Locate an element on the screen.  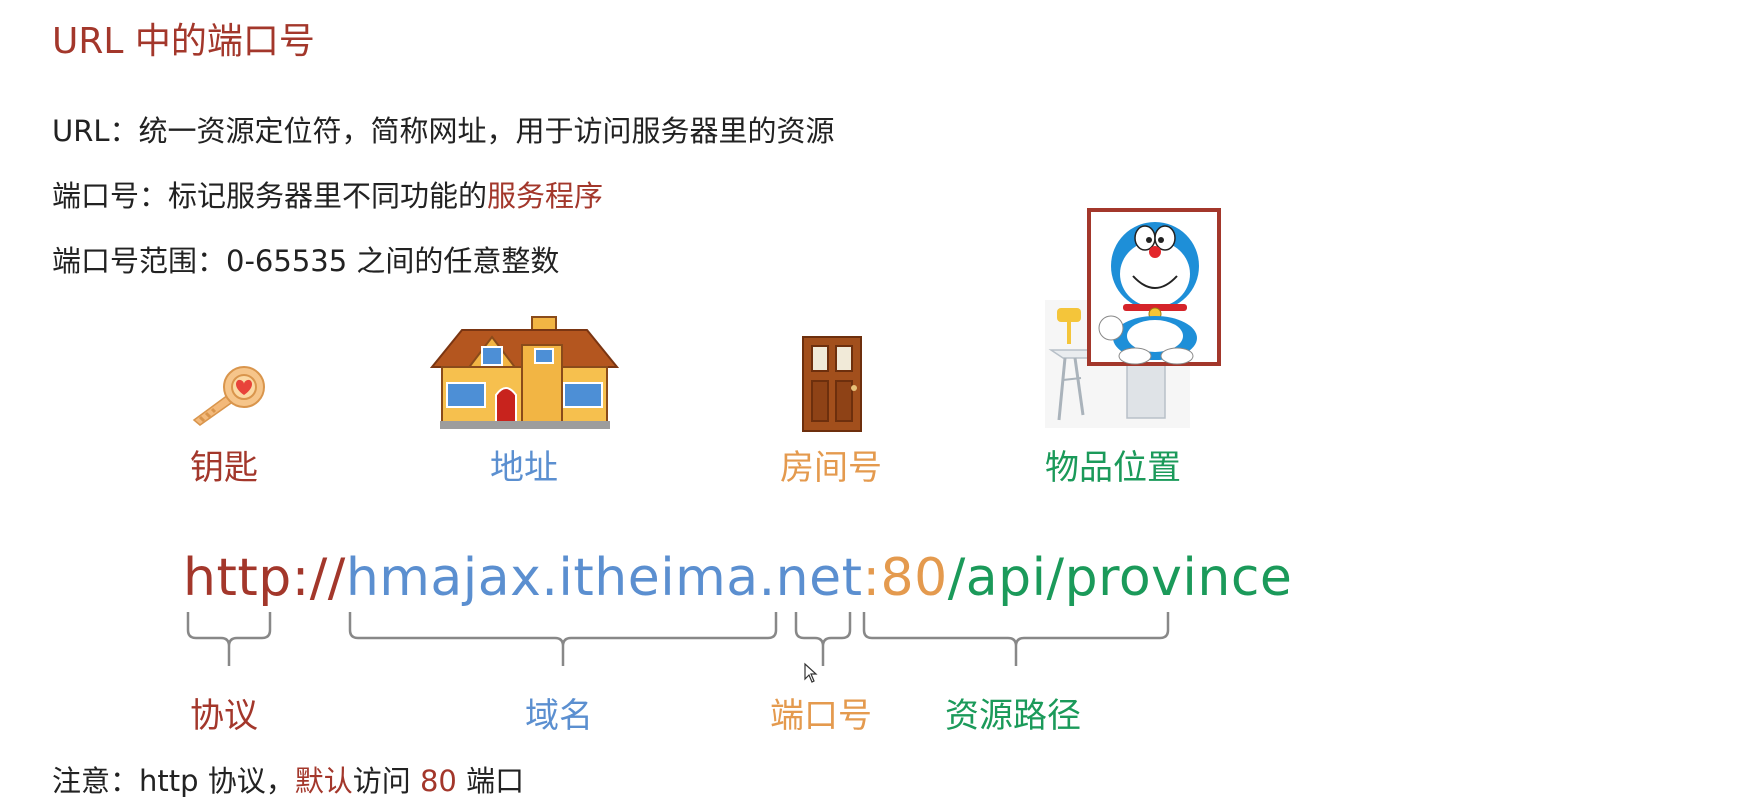
label-resource-path: 资源路径 is located at coordinates (1013, 716).